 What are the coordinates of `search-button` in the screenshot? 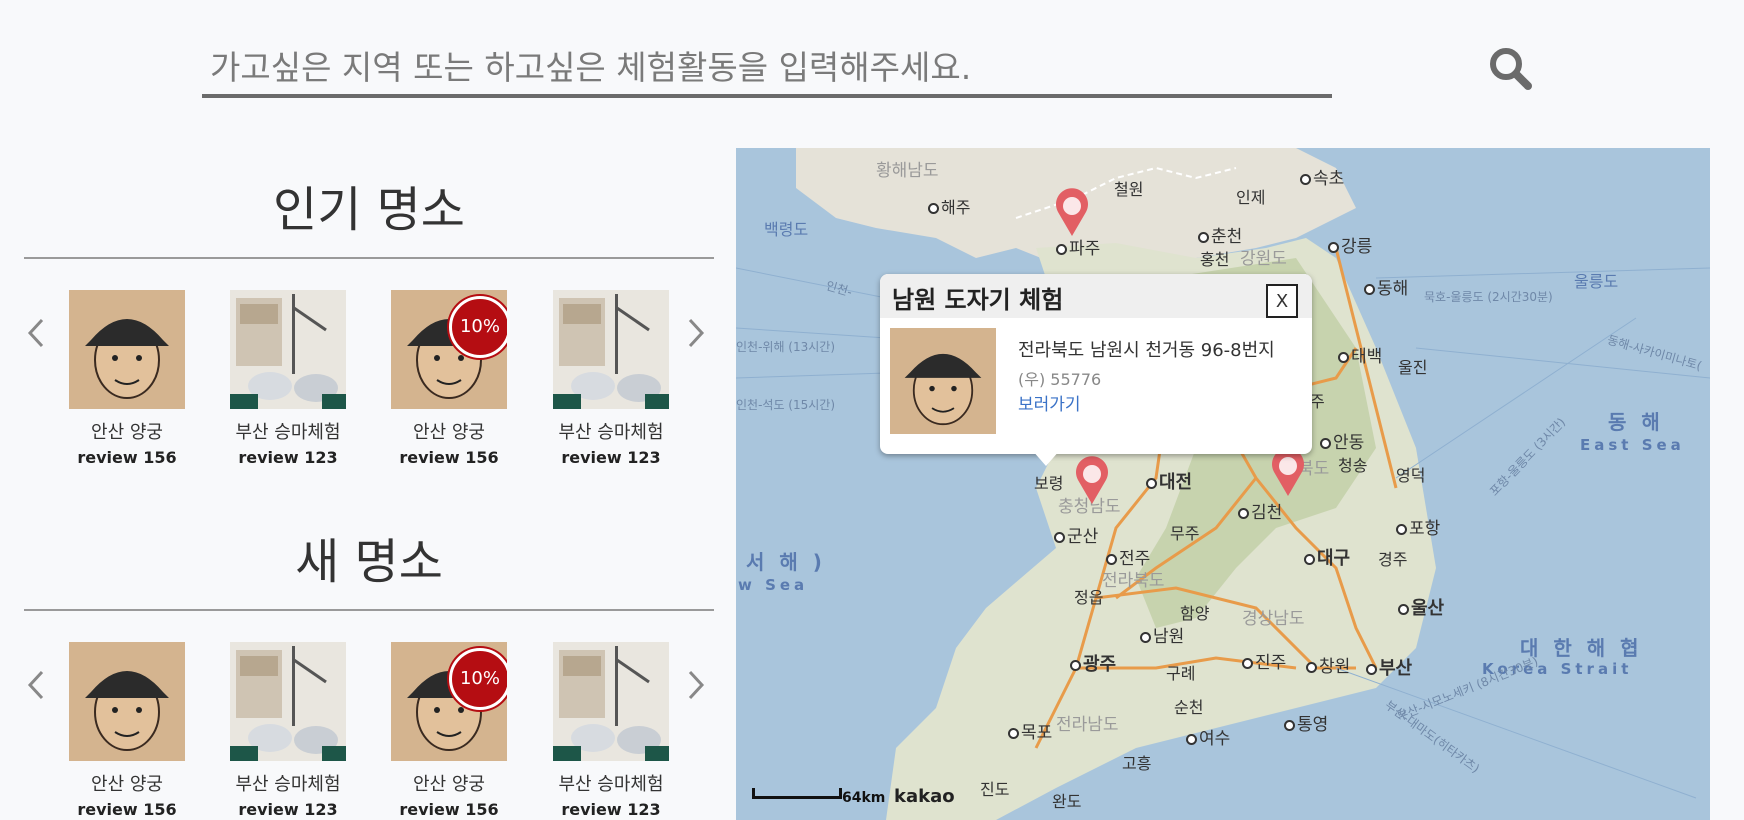 It's located at (1511, 69).